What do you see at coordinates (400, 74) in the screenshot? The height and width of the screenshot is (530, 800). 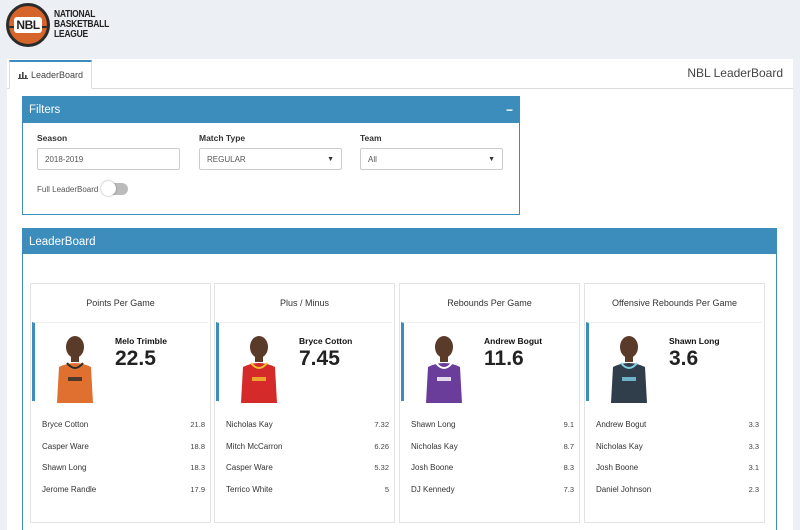 I see `tab-bar: LeaderBoard NBL LeaderBoard` at bounding box center [400, 74].